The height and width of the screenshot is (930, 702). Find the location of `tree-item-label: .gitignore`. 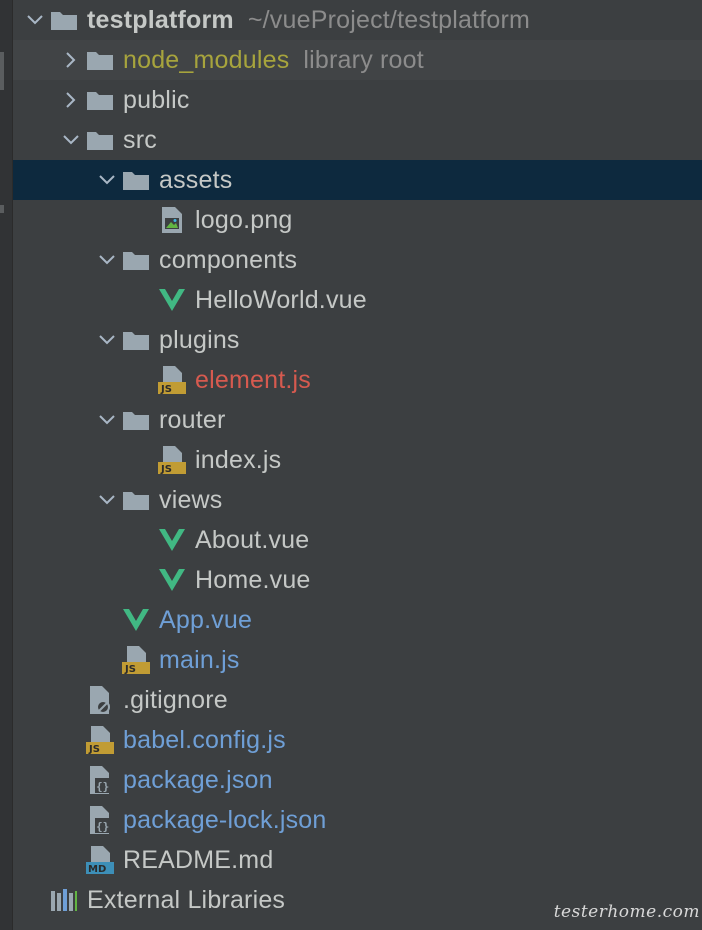

tree-item-label: .gitignore is located at coordinates (175, 699).